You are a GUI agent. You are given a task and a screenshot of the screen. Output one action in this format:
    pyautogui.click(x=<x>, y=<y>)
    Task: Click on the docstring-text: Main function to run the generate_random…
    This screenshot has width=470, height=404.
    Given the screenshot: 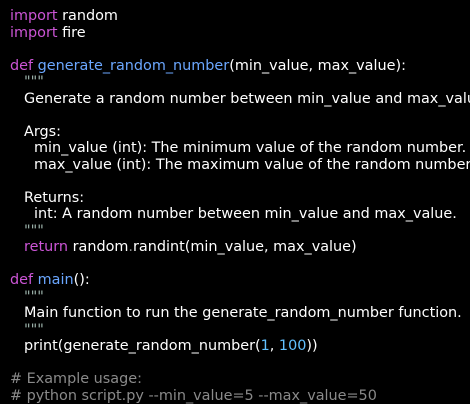 What is the action you would take?
    pyautogui.click(x=243, y=313)
    